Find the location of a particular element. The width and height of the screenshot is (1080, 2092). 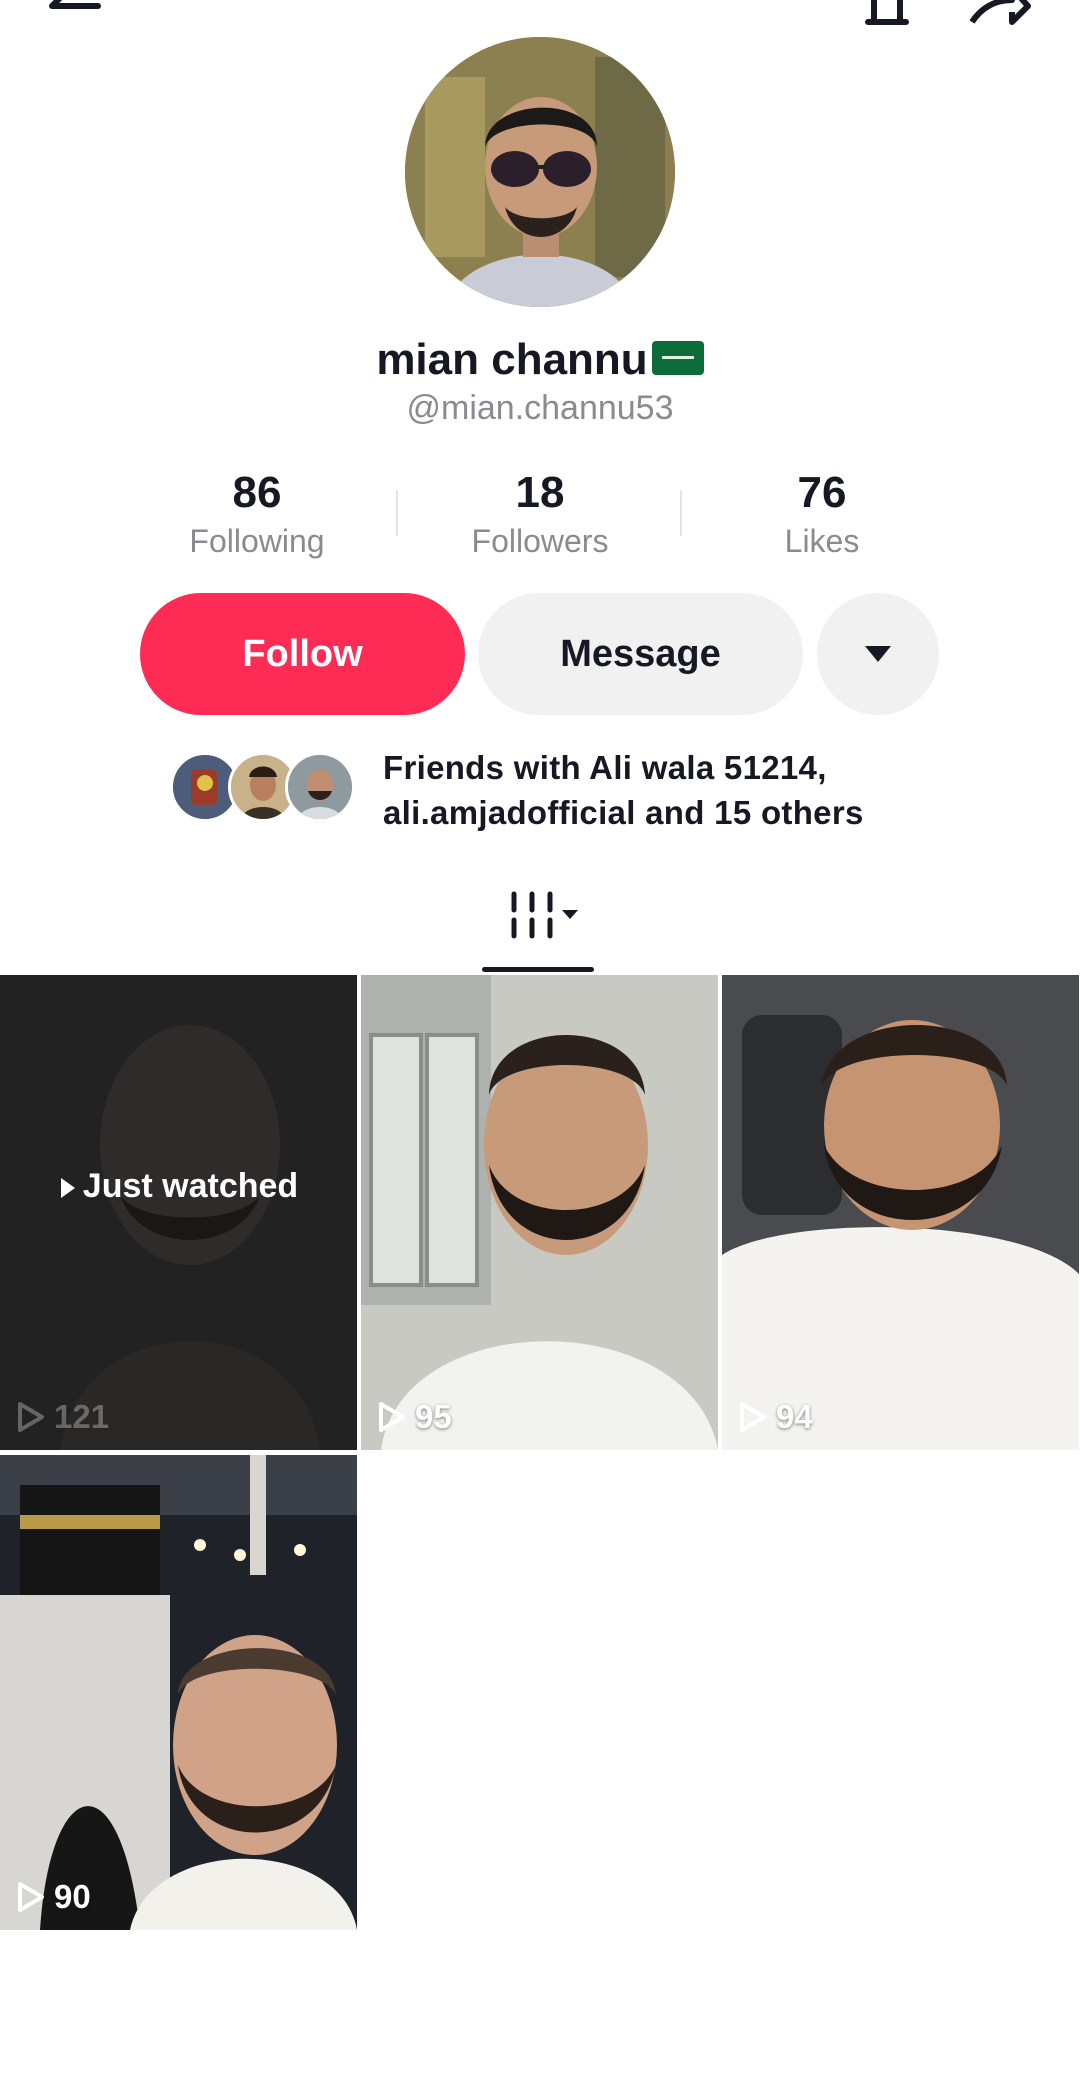

video-tile: 90 is located at coordinates (178, 1692).